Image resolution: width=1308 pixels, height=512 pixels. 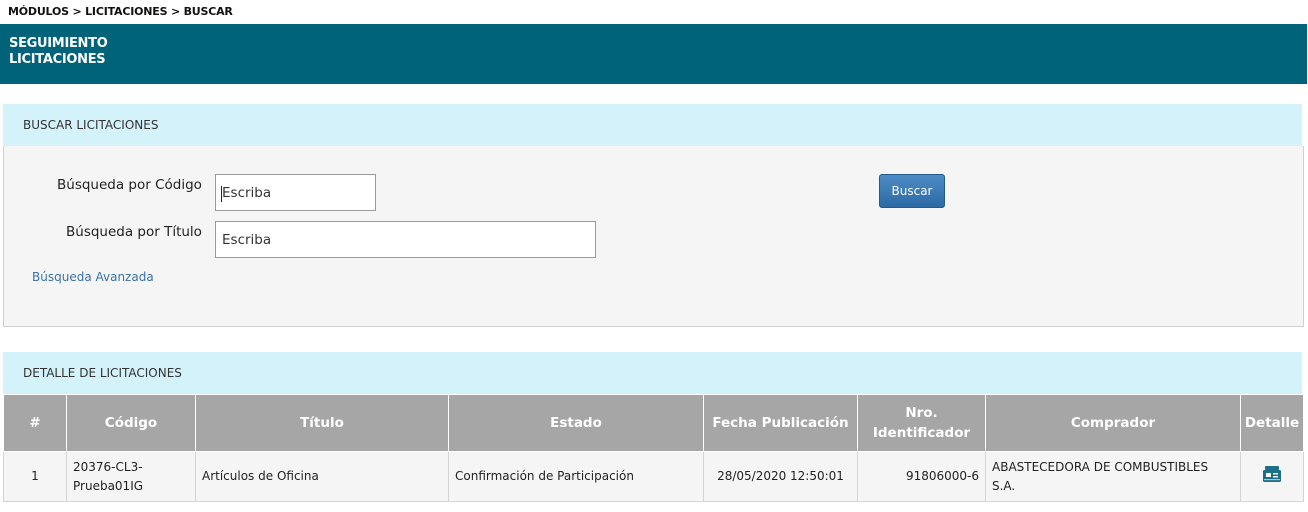 What do you see at coordinates (780, 476) in the screenshot?
I see `cell-fecha: 28/05/2020 12:50:01` at bounding box center [780, 476].